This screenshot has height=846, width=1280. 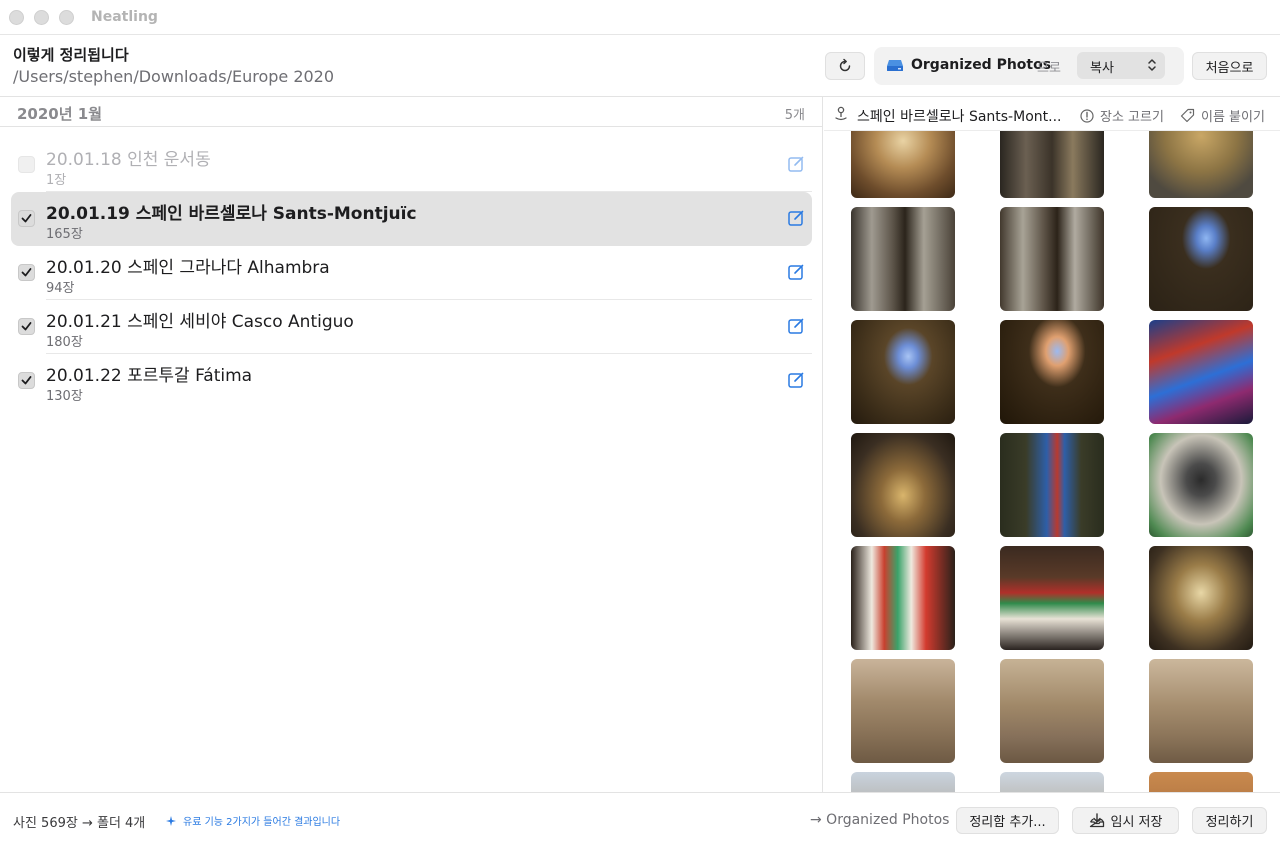 I want to click on preview-header: 스페인 바르셀로나 Sants-Mont... 장소 고르기 이름 붙이기, so click(x=1052, y=114).